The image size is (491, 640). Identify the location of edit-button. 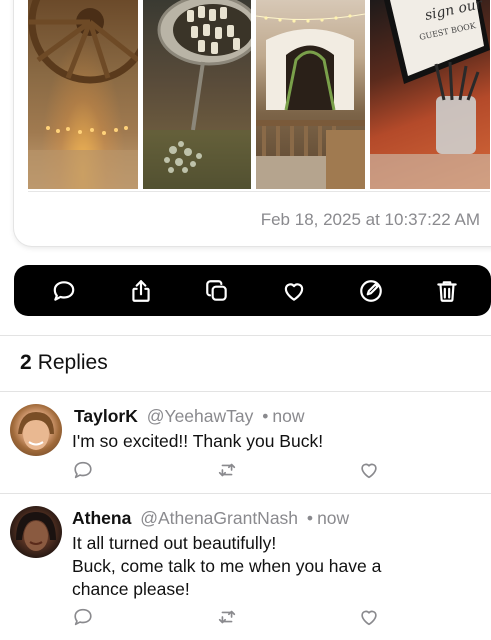
(371, 291).